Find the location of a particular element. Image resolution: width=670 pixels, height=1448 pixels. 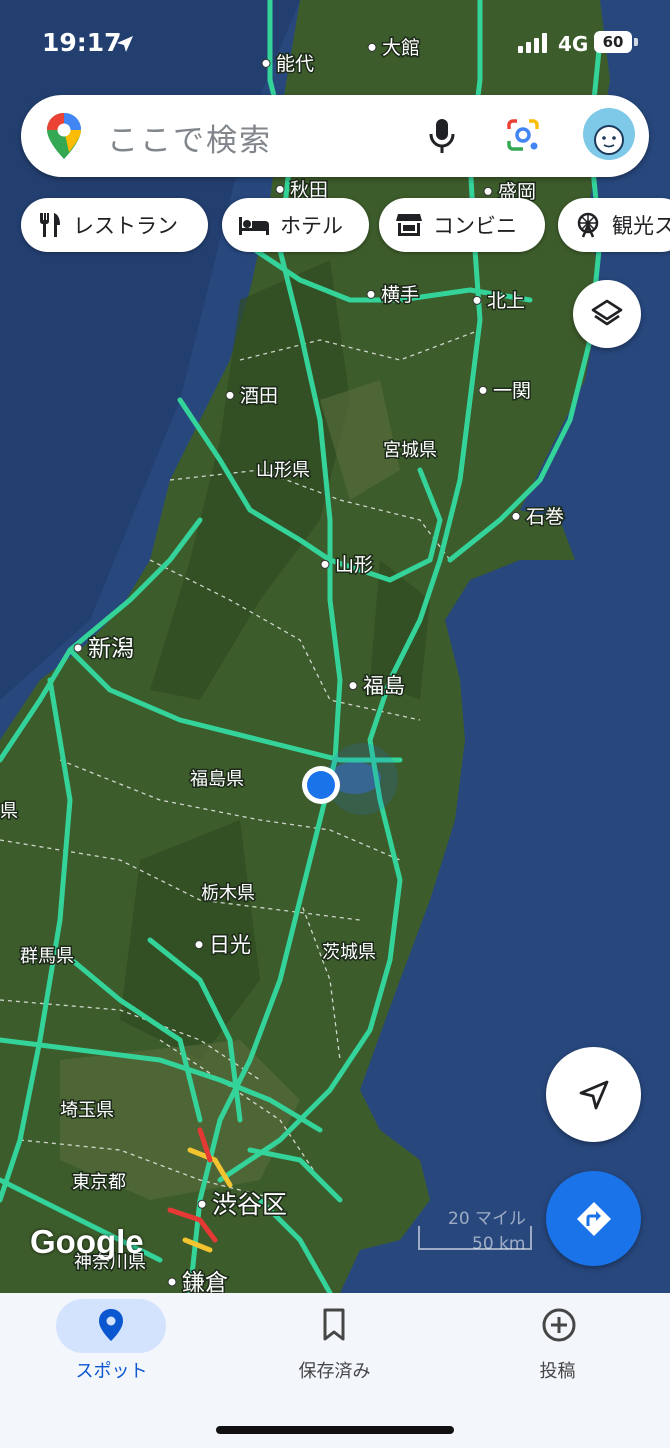

chip-hotel: ホテル is located at coordinates (295, 225).